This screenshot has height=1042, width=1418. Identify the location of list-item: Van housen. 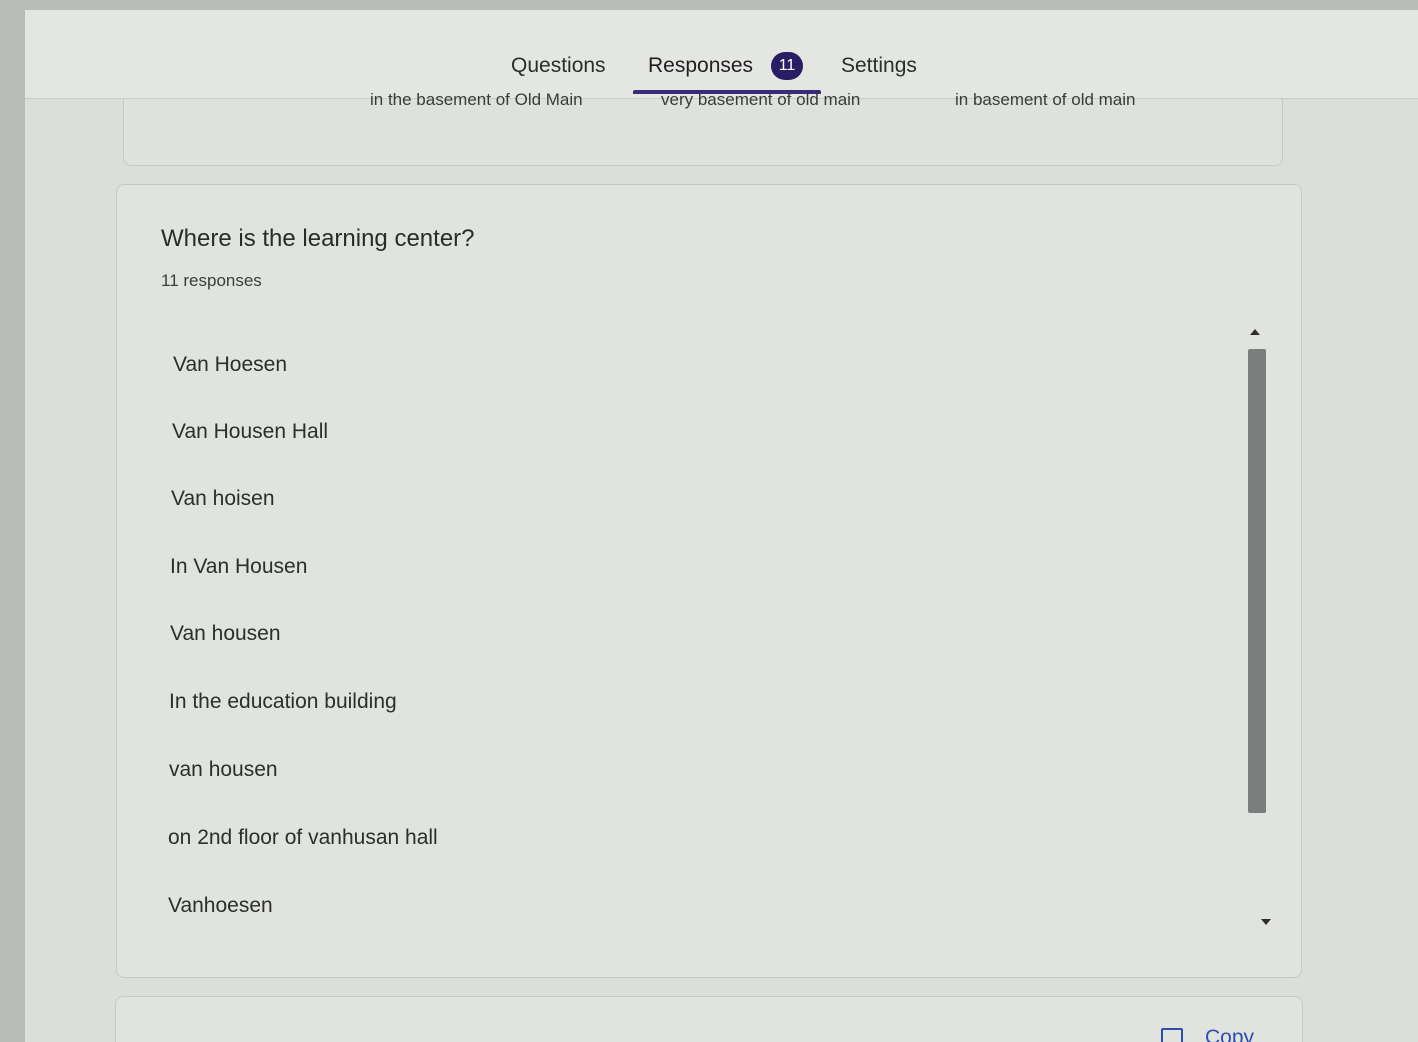
(225, 633).